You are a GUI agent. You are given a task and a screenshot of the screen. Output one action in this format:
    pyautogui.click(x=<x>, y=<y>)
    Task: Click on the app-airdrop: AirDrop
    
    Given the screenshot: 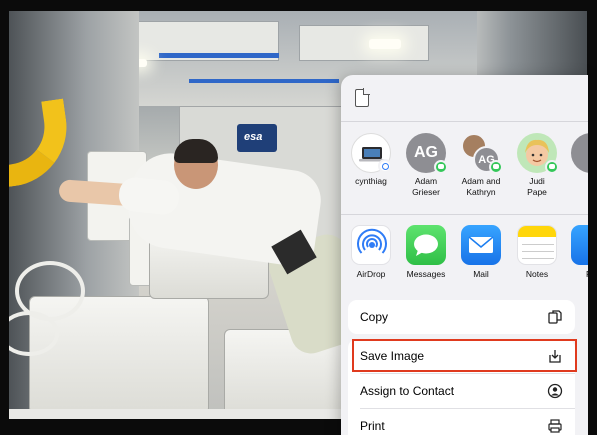 What is the action you would take?
    pyautogui.click(x=371, y=252)
    